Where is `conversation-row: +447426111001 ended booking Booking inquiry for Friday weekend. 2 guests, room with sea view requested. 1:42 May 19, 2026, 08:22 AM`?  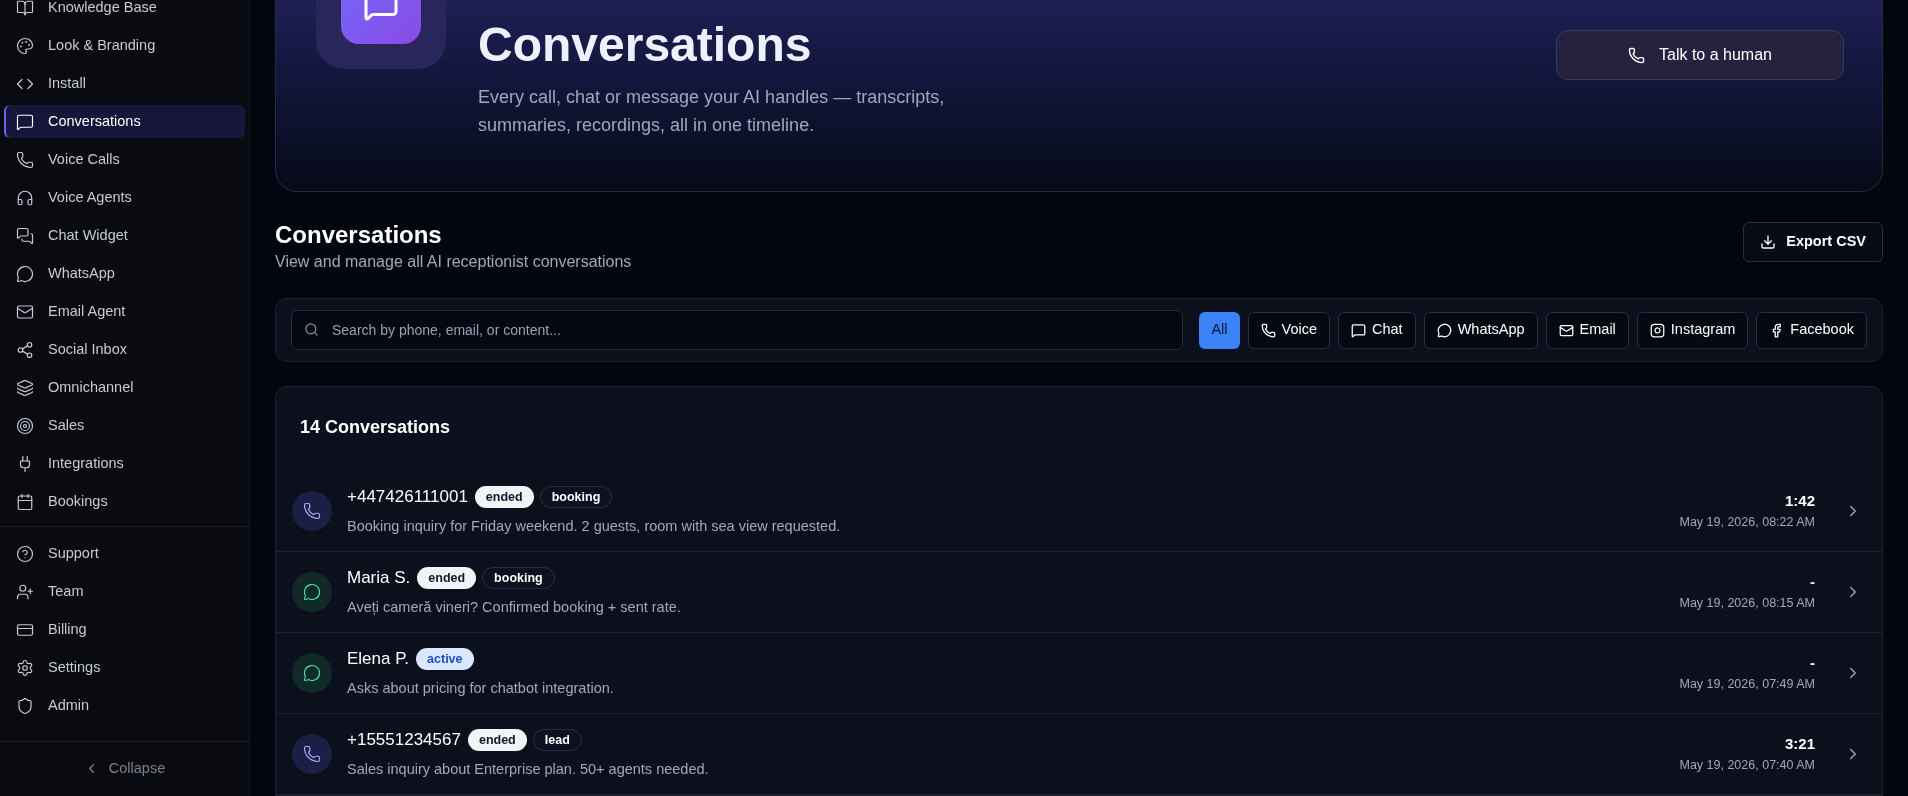
conversation-row: +447426111001 ended booking Booking inquiry for Friday weekend. 2 guests, room with sea view requested. 1:42 May 19, 2026, 08:22 AM is located at coordinates (1079, 511).